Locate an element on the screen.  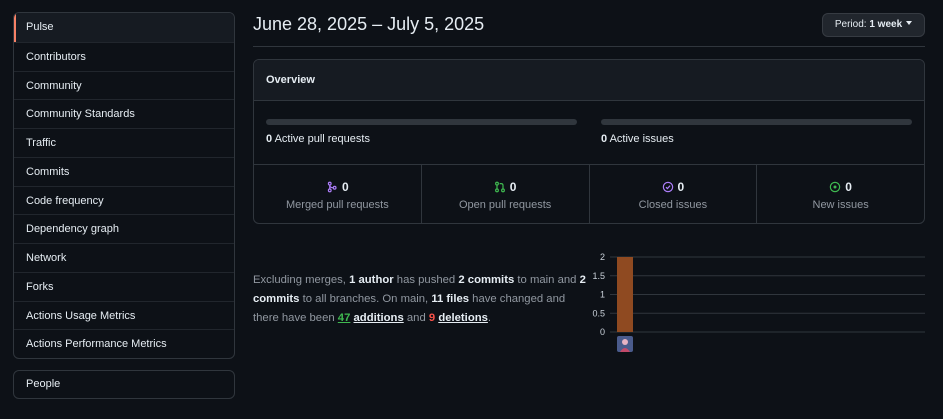
summary-authors: 1 author is located at coordinates (371, 280).